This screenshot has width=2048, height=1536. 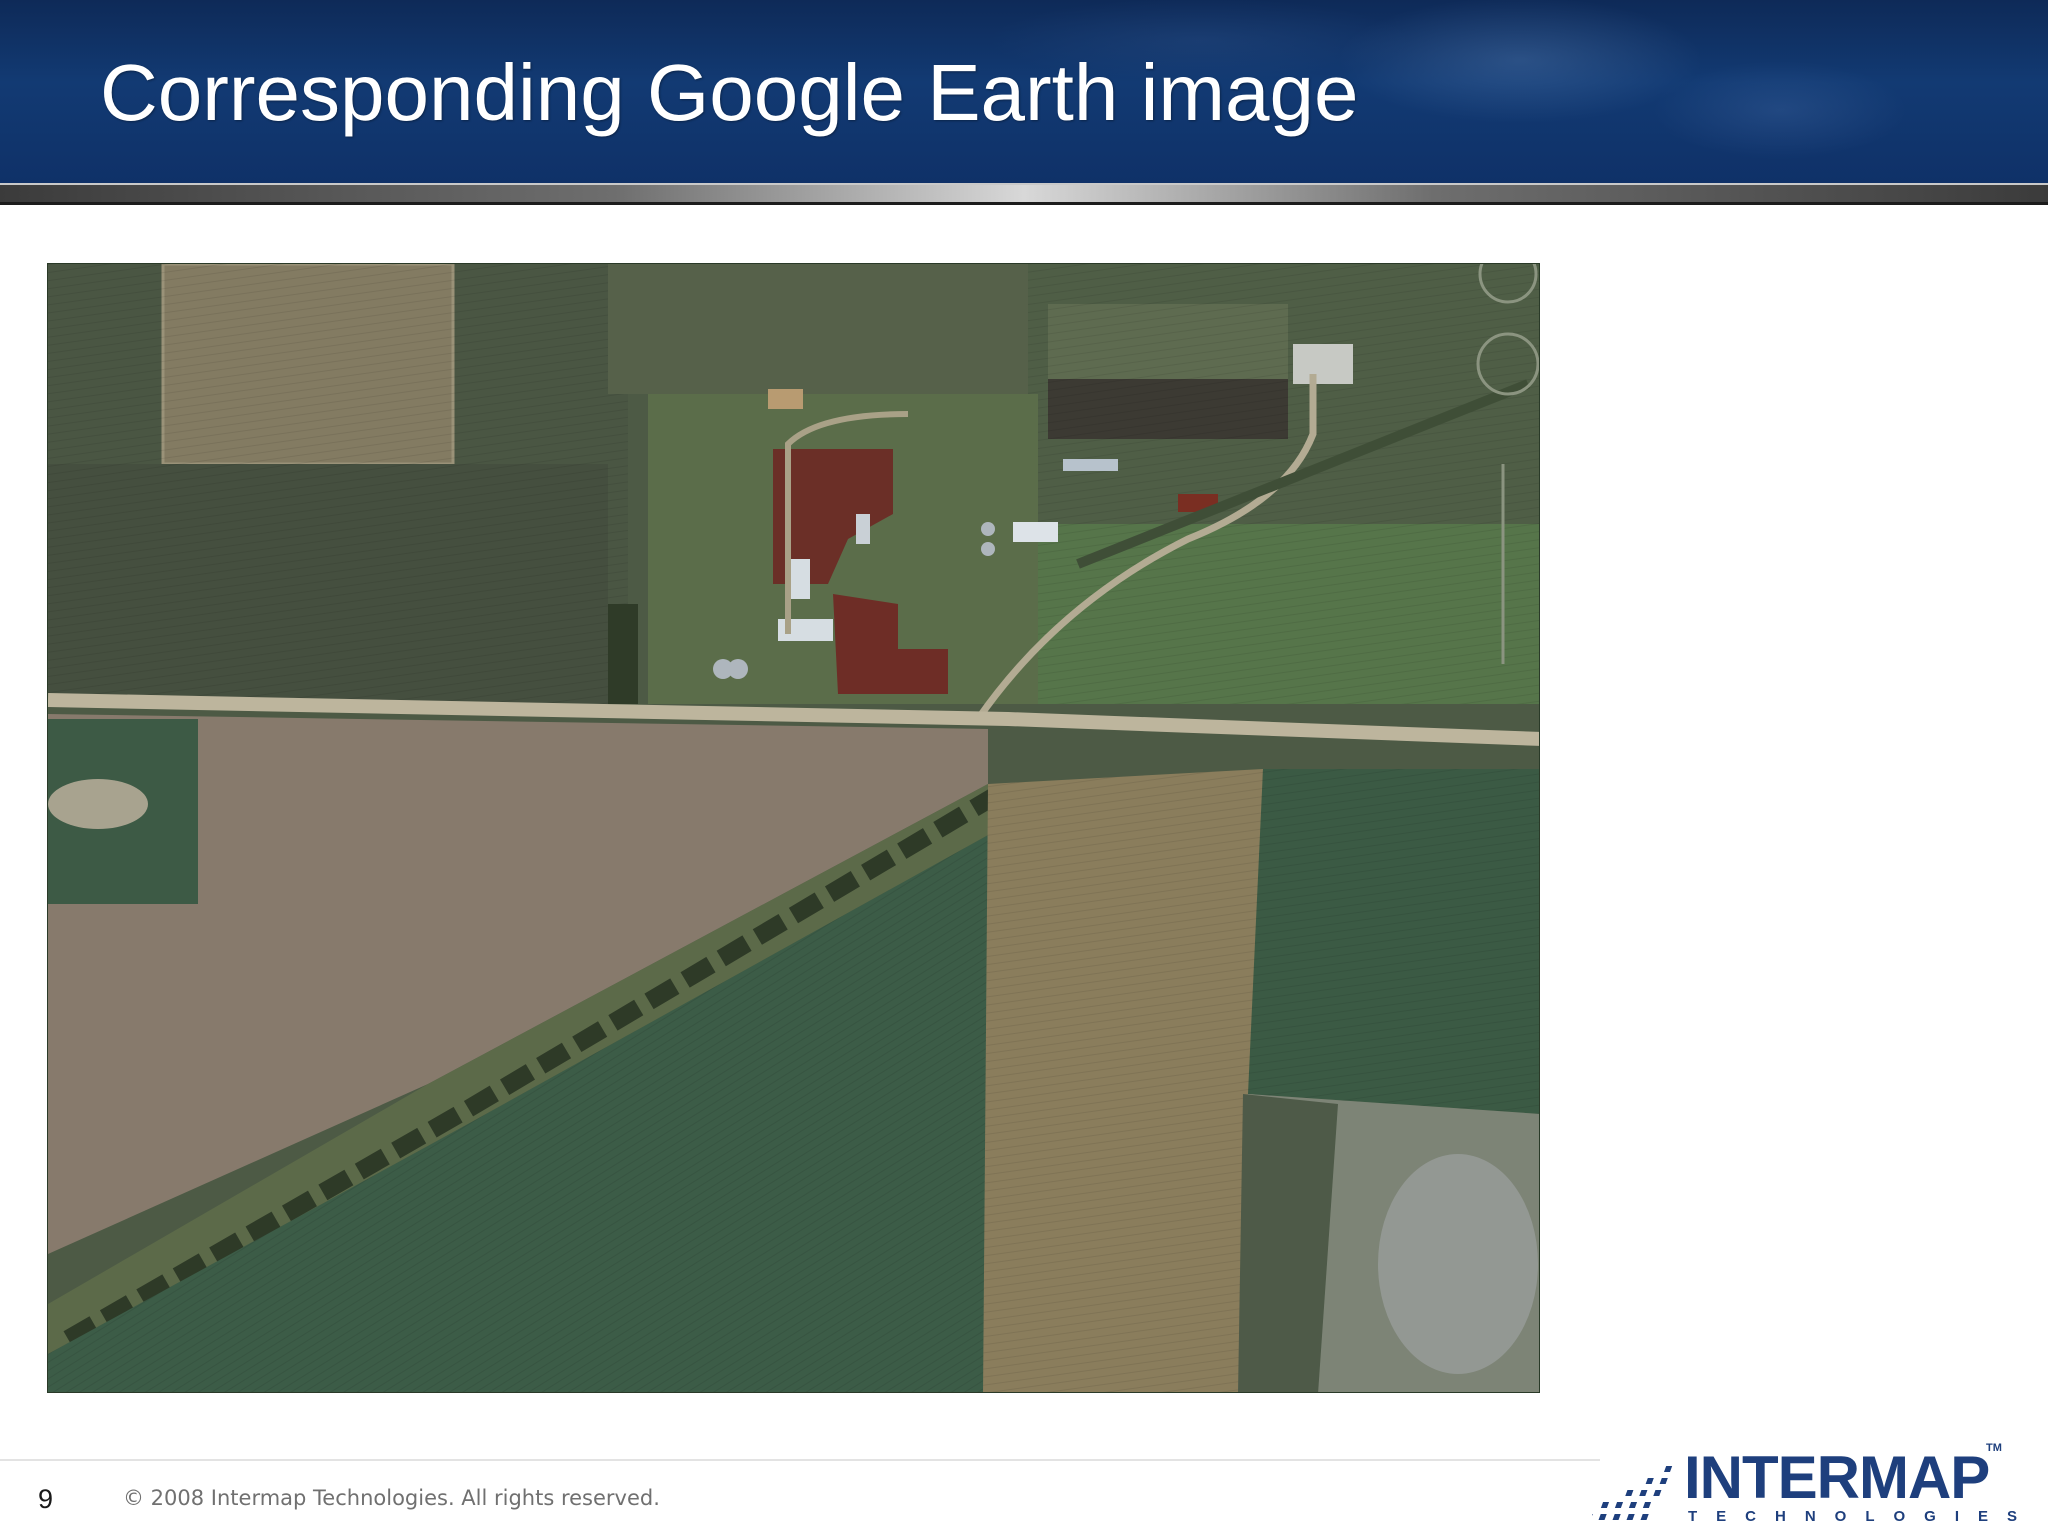 I want to click on slide-title: Corresponding Google Earth image, so click(x=729, y=92).